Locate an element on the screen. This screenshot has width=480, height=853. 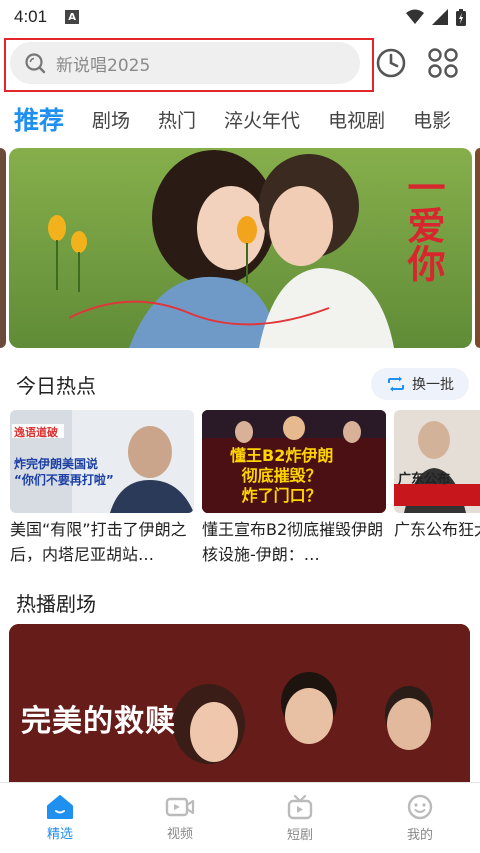
refresh-icon is located at coordinates (396, 384).